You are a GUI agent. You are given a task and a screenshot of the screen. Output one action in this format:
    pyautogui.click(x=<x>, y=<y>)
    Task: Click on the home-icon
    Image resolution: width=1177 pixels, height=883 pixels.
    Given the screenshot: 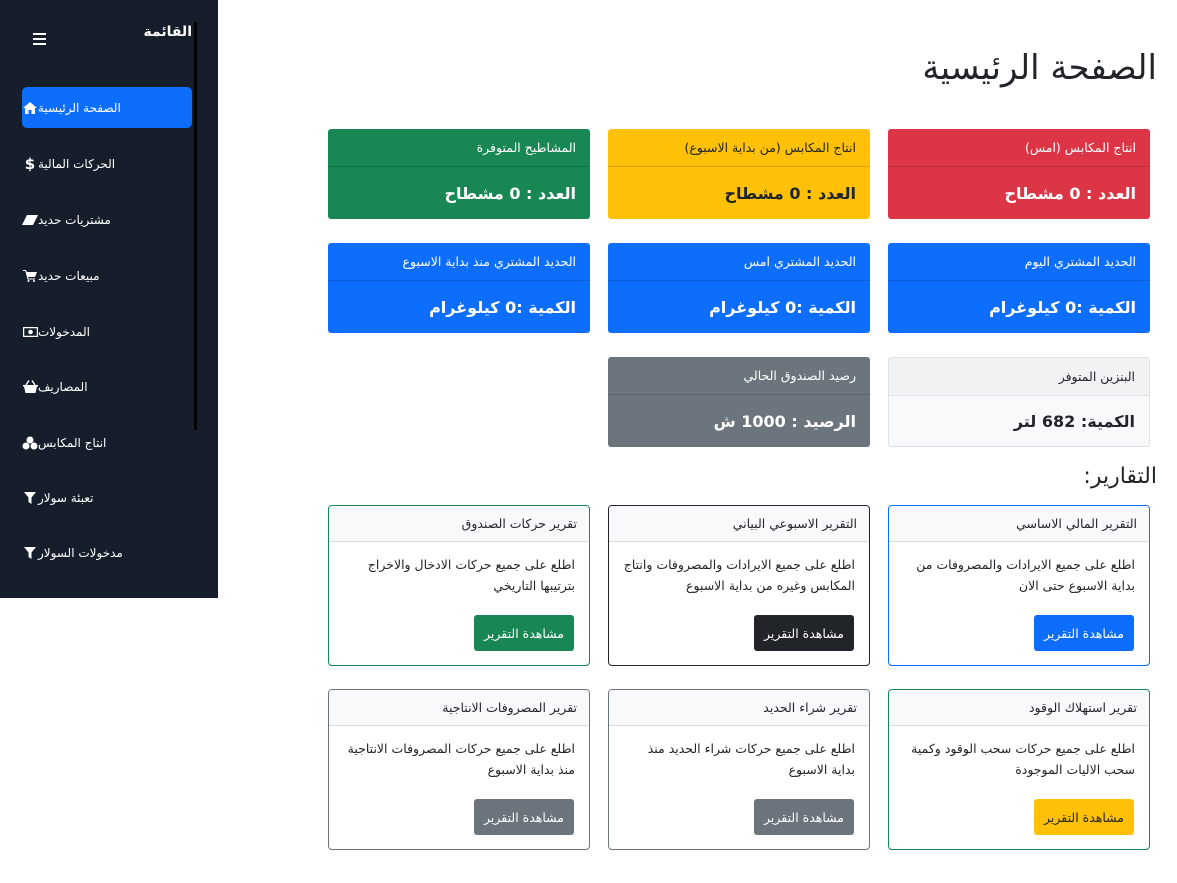 What is the action you would take?
    pyautogui.click(x=30, y=108)
    